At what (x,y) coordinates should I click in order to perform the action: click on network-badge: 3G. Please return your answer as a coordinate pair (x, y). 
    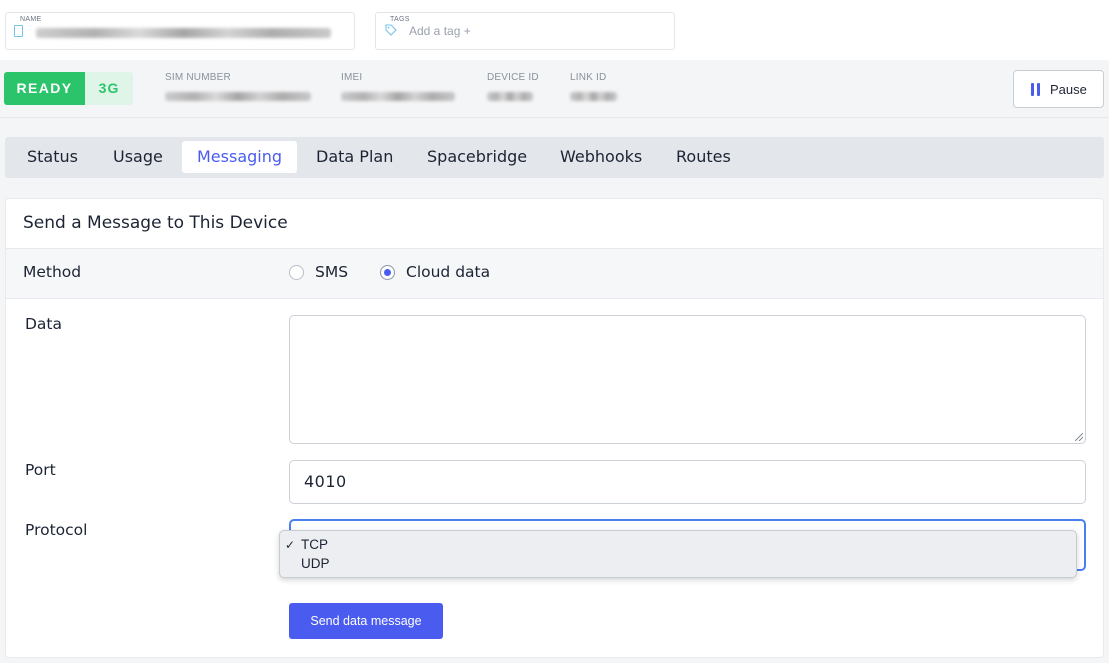
    Looking at the image, I should click on (109, 88).